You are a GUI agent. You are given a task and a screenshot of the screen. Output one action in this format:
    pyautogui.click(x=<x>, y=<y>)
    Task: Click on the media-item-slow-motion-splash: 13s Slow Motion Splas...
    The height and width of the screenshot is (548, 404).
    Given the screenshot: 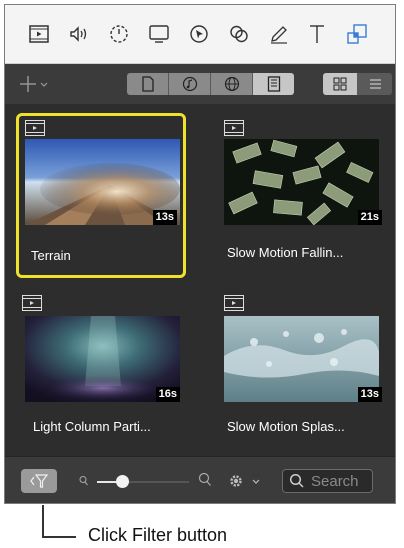 What is the action you would take?
    pyautogui.click(x=303, y=369)
    